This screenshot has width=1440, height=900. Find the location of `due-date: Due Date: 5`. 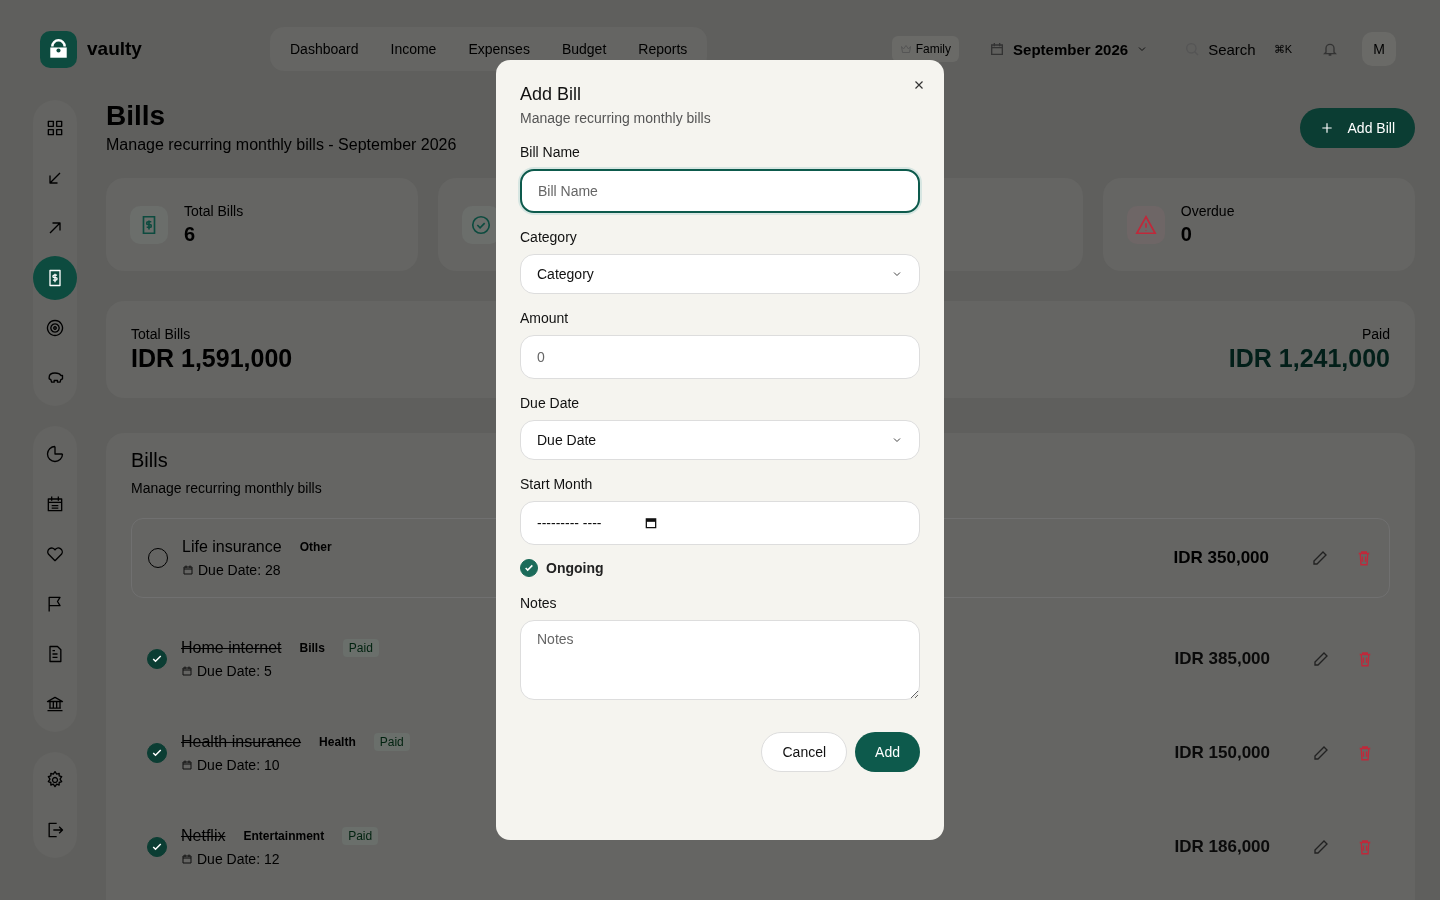

due-date: Due Date: 5 is located at coordinates (234, 671).